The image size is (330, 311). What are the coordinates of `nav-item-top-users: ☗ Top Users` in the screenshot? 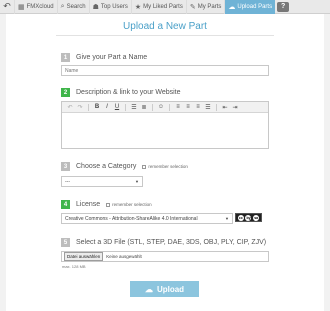 It's located at (109, 7).